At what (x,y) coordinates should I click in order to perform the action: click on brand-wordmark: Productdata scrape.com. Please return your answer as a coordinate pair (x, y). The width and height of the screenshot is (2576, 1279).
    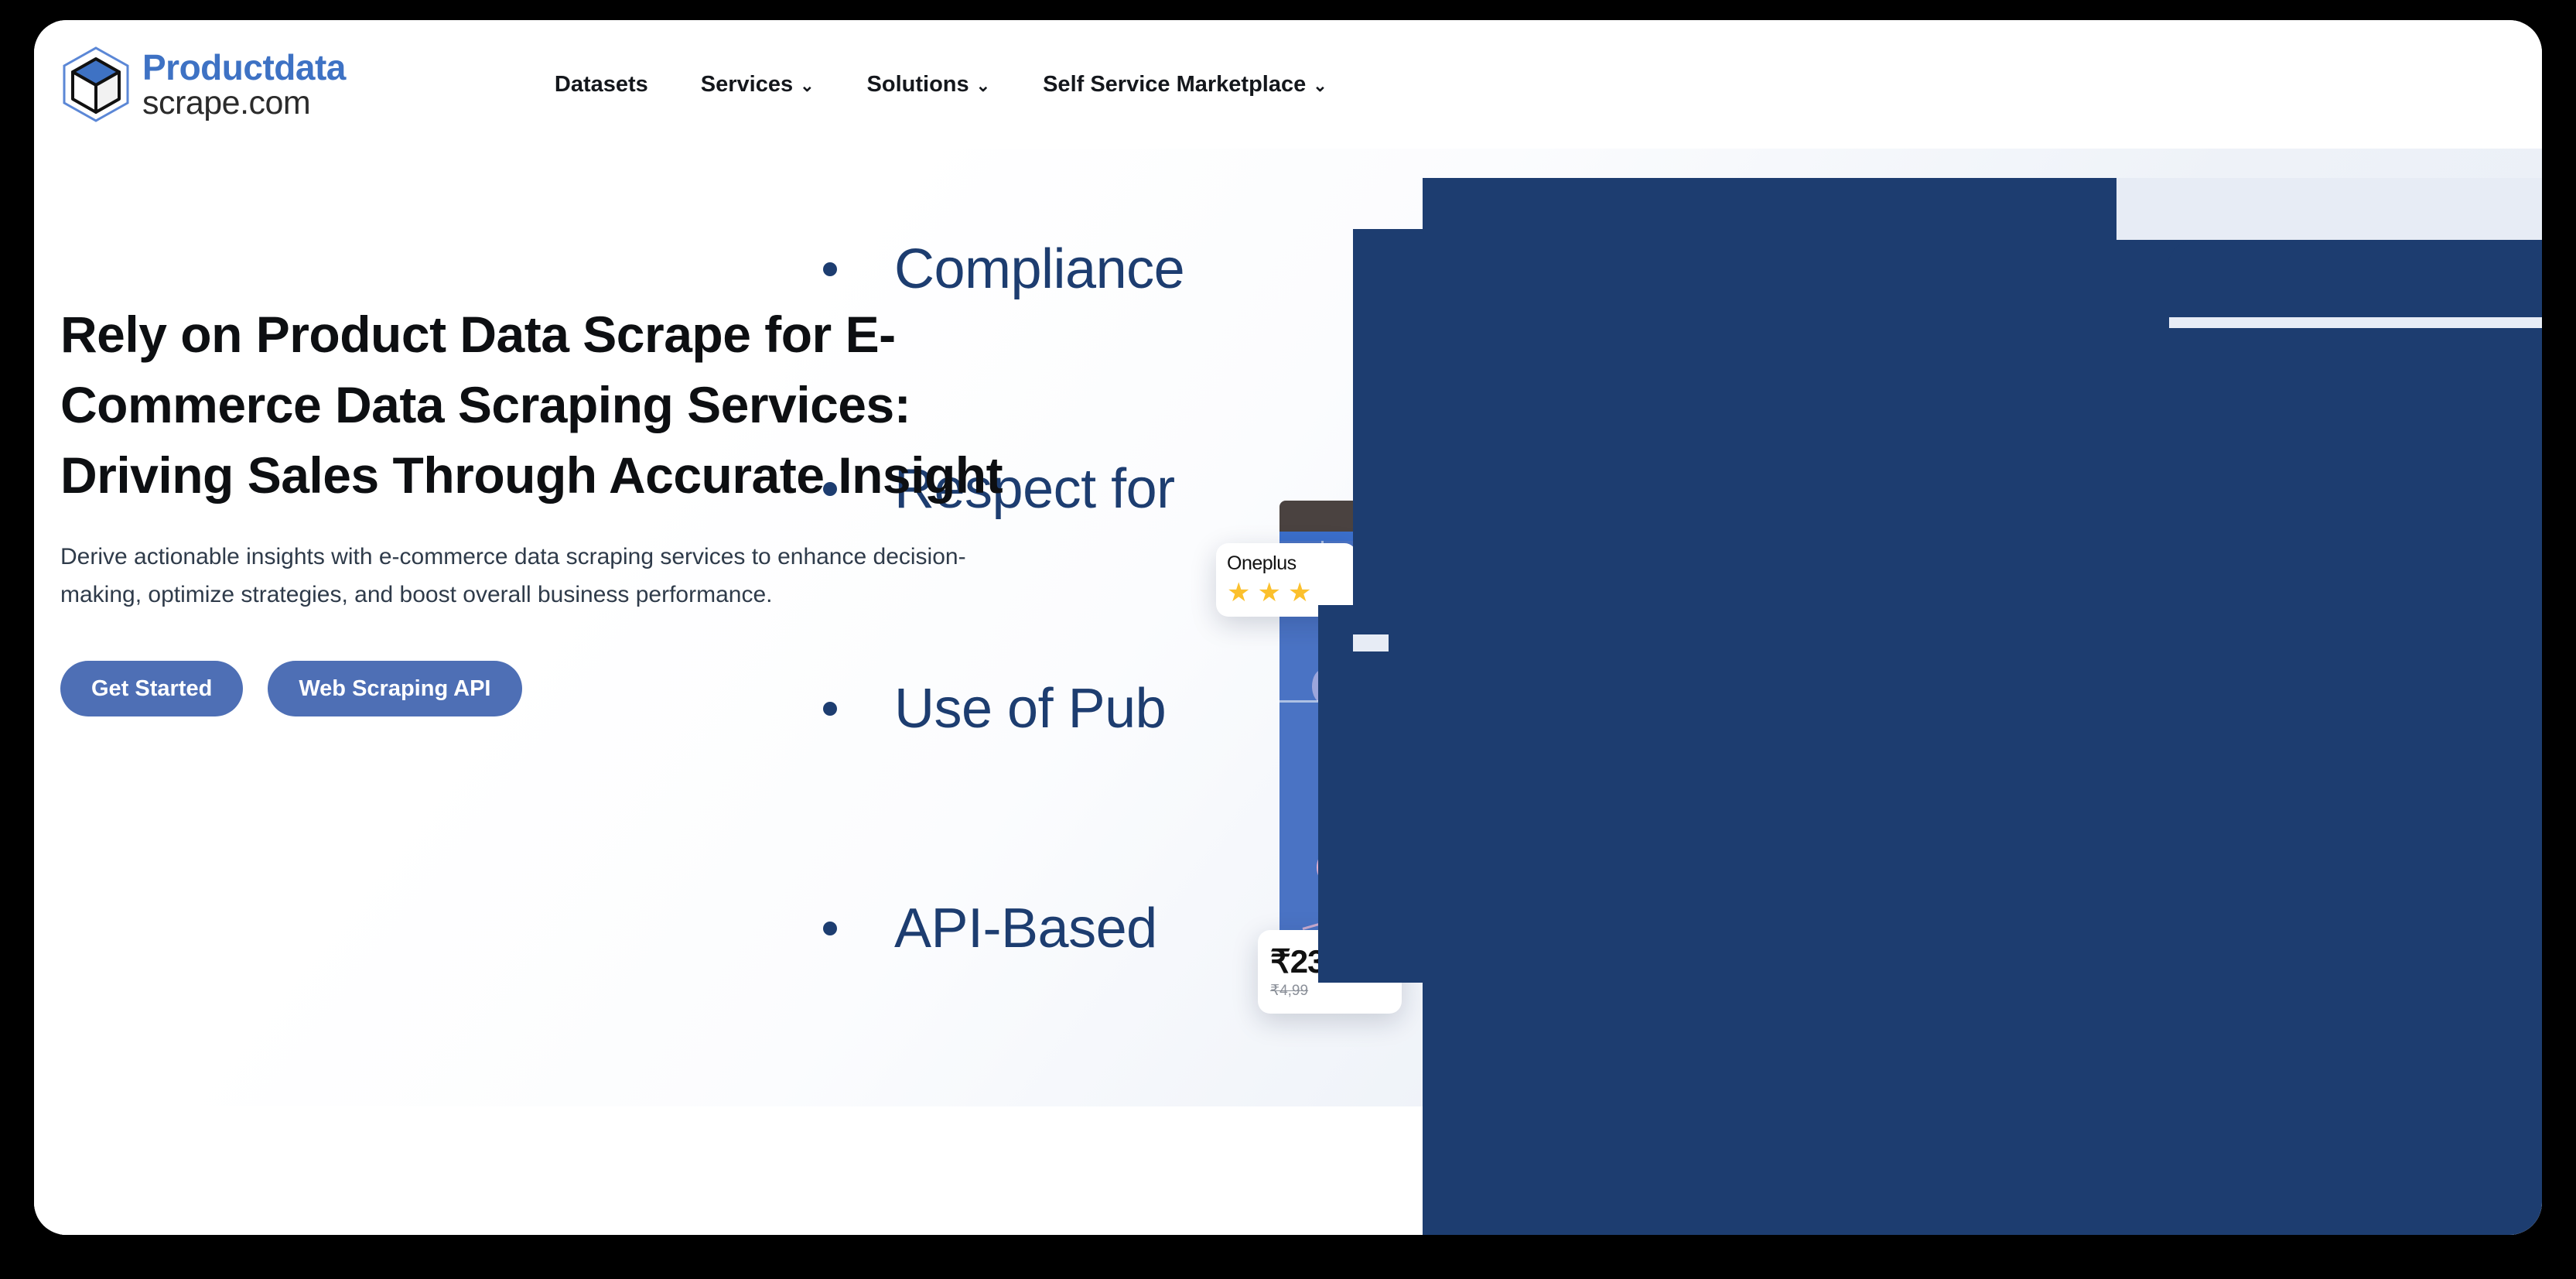
    Looking at the image, I should click on (244, 85).